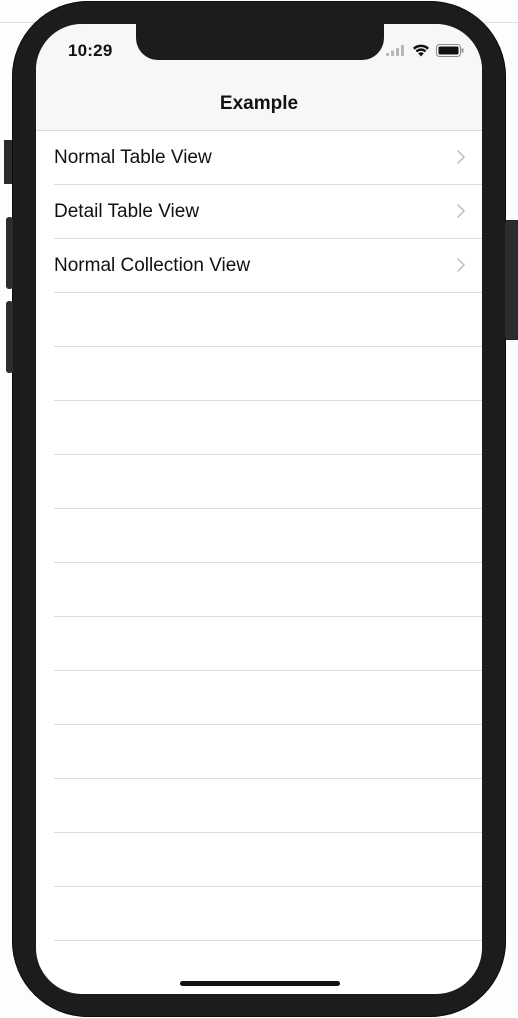  Describe the element at coordinates (152, 265) in the screenshot. I see `row-label: Normal Collection View` at that location.